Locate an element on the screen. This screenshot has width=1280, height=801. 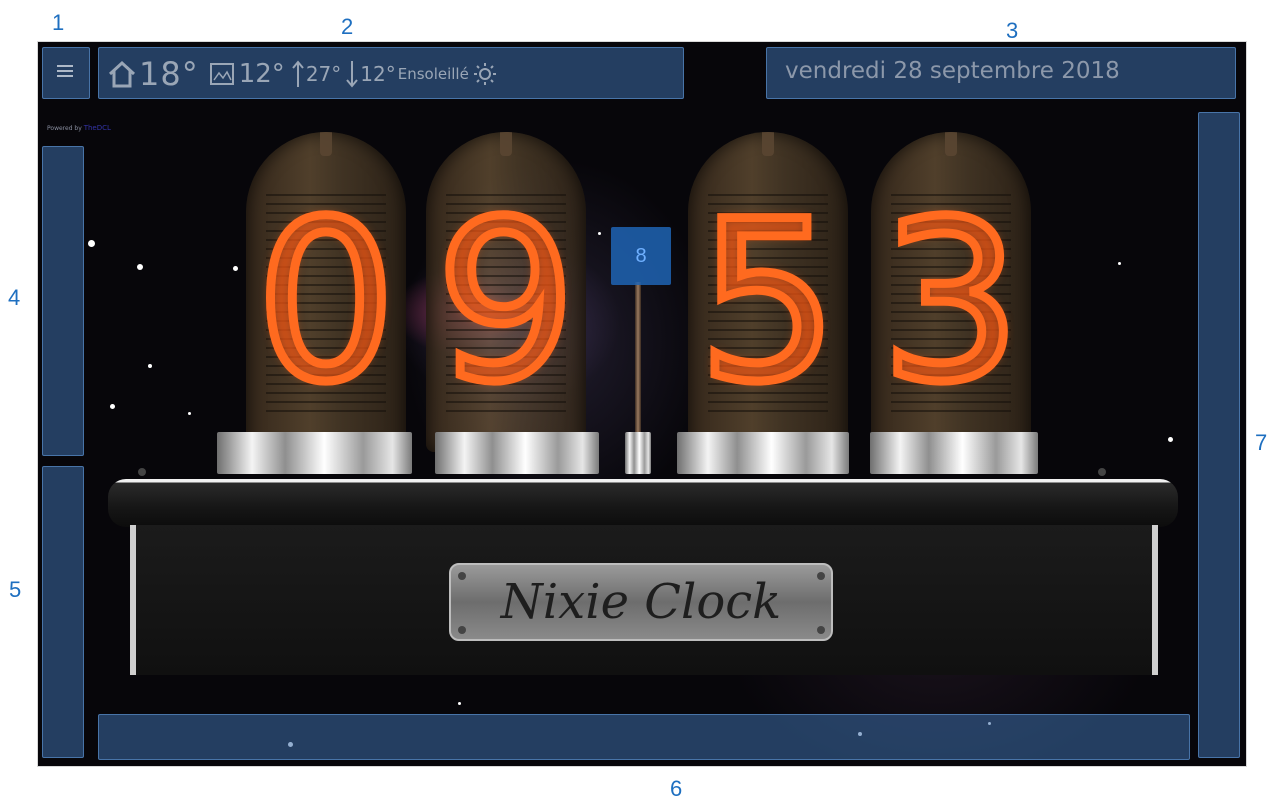
nameplate-text: Nixie Clock is located at coordinates (641, 602).